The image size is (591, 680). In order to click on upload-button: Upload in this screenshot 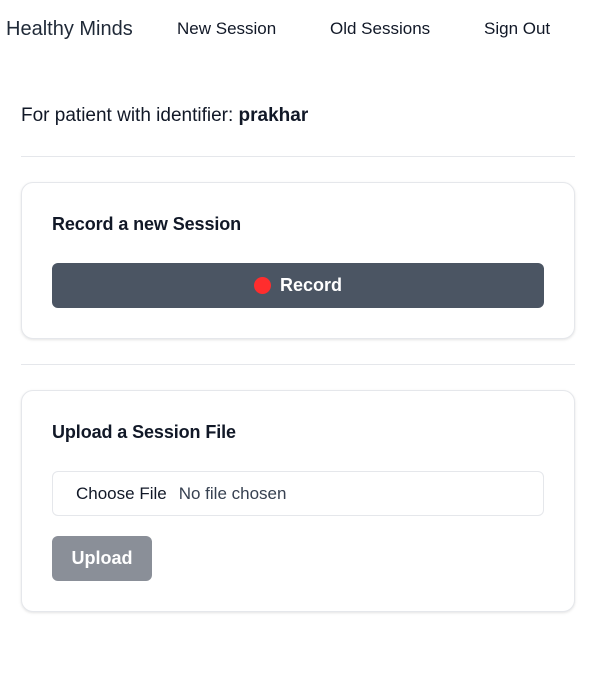, I will do `click(102, 558)`.